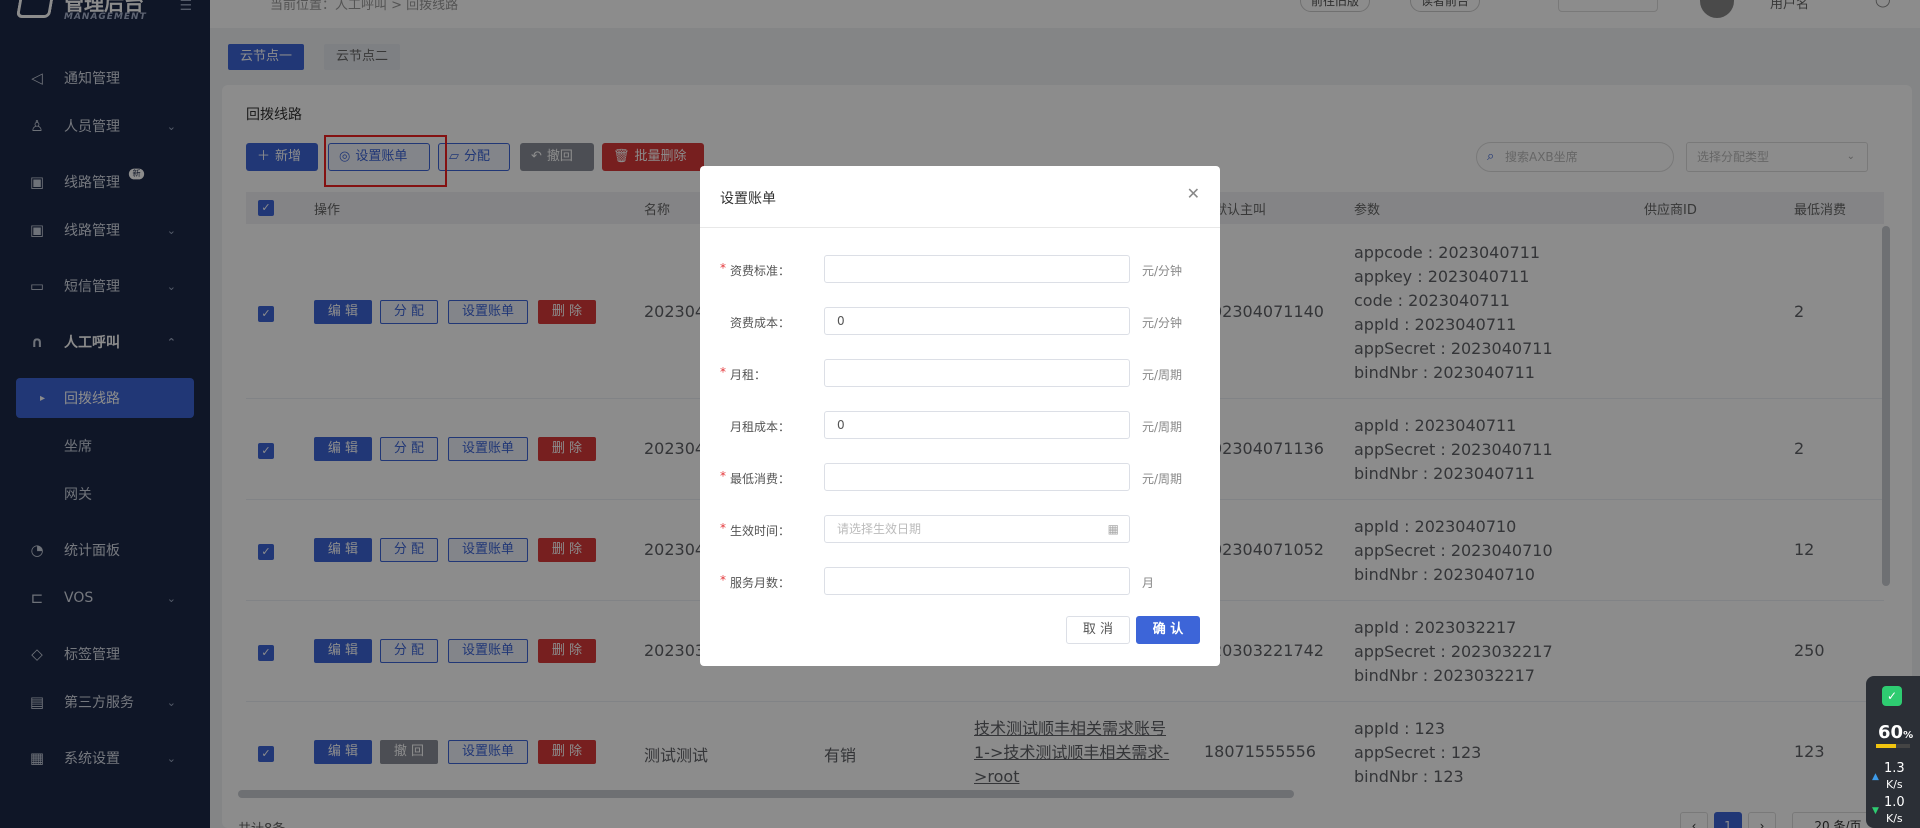 Image resolution: width=1920 pixels, height=828 pixels. What do you see at coordinates (977, 581) in the screenshot?
I see `service-months-input` at bounding box center [977, 581].